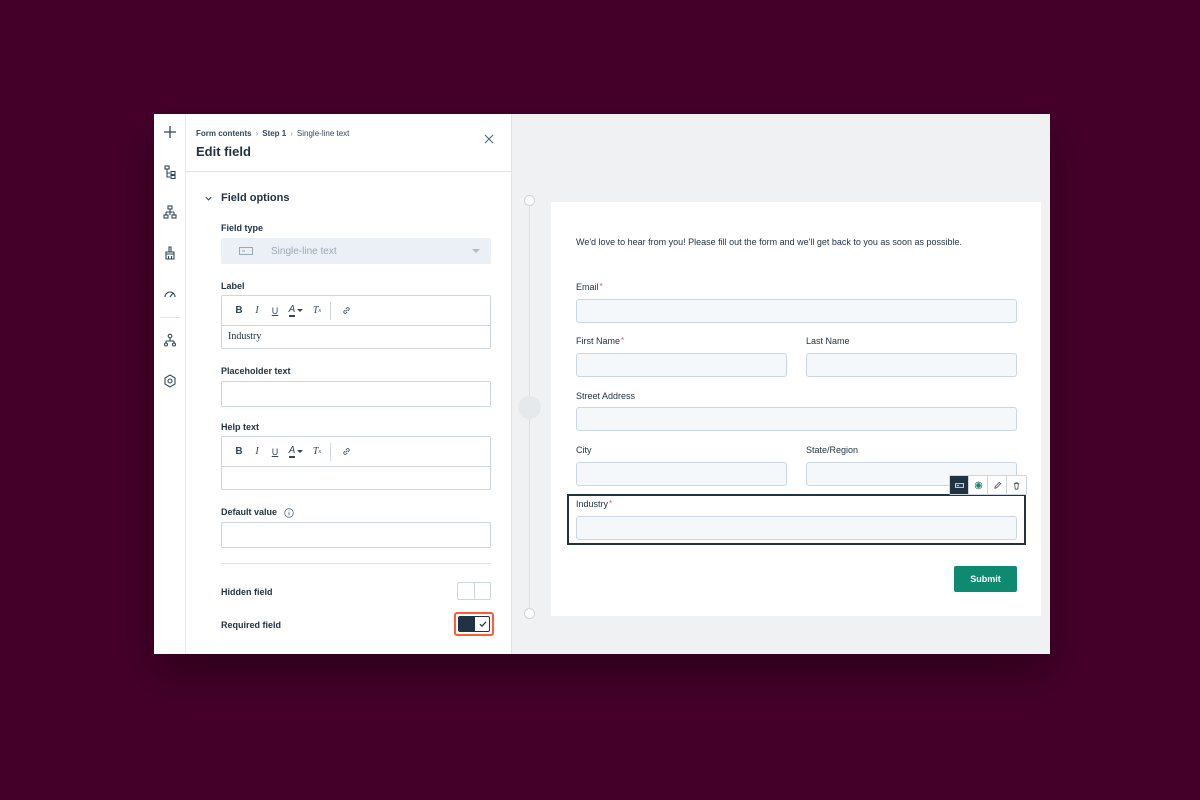 The width and height of the screenshot is (1200, 800). Describe the element at coordinates (356, 251) in the screenshot. I see `field-type-select: Single-line text` at that location.